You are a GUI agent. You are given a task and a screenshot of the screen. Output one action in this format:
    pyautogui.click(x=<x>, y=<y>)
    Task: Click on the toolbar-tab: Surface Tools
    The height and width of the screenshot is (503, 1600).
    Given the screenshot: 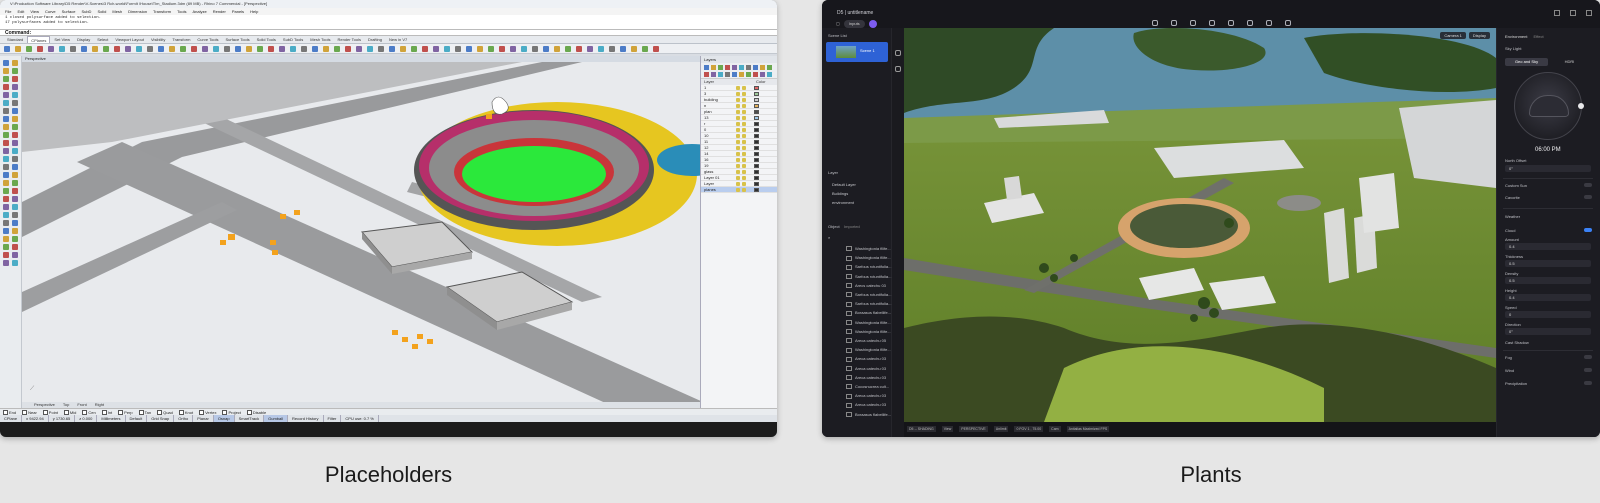 What is the action you would take?
    pyautogui.click(x=237, y=39)
    